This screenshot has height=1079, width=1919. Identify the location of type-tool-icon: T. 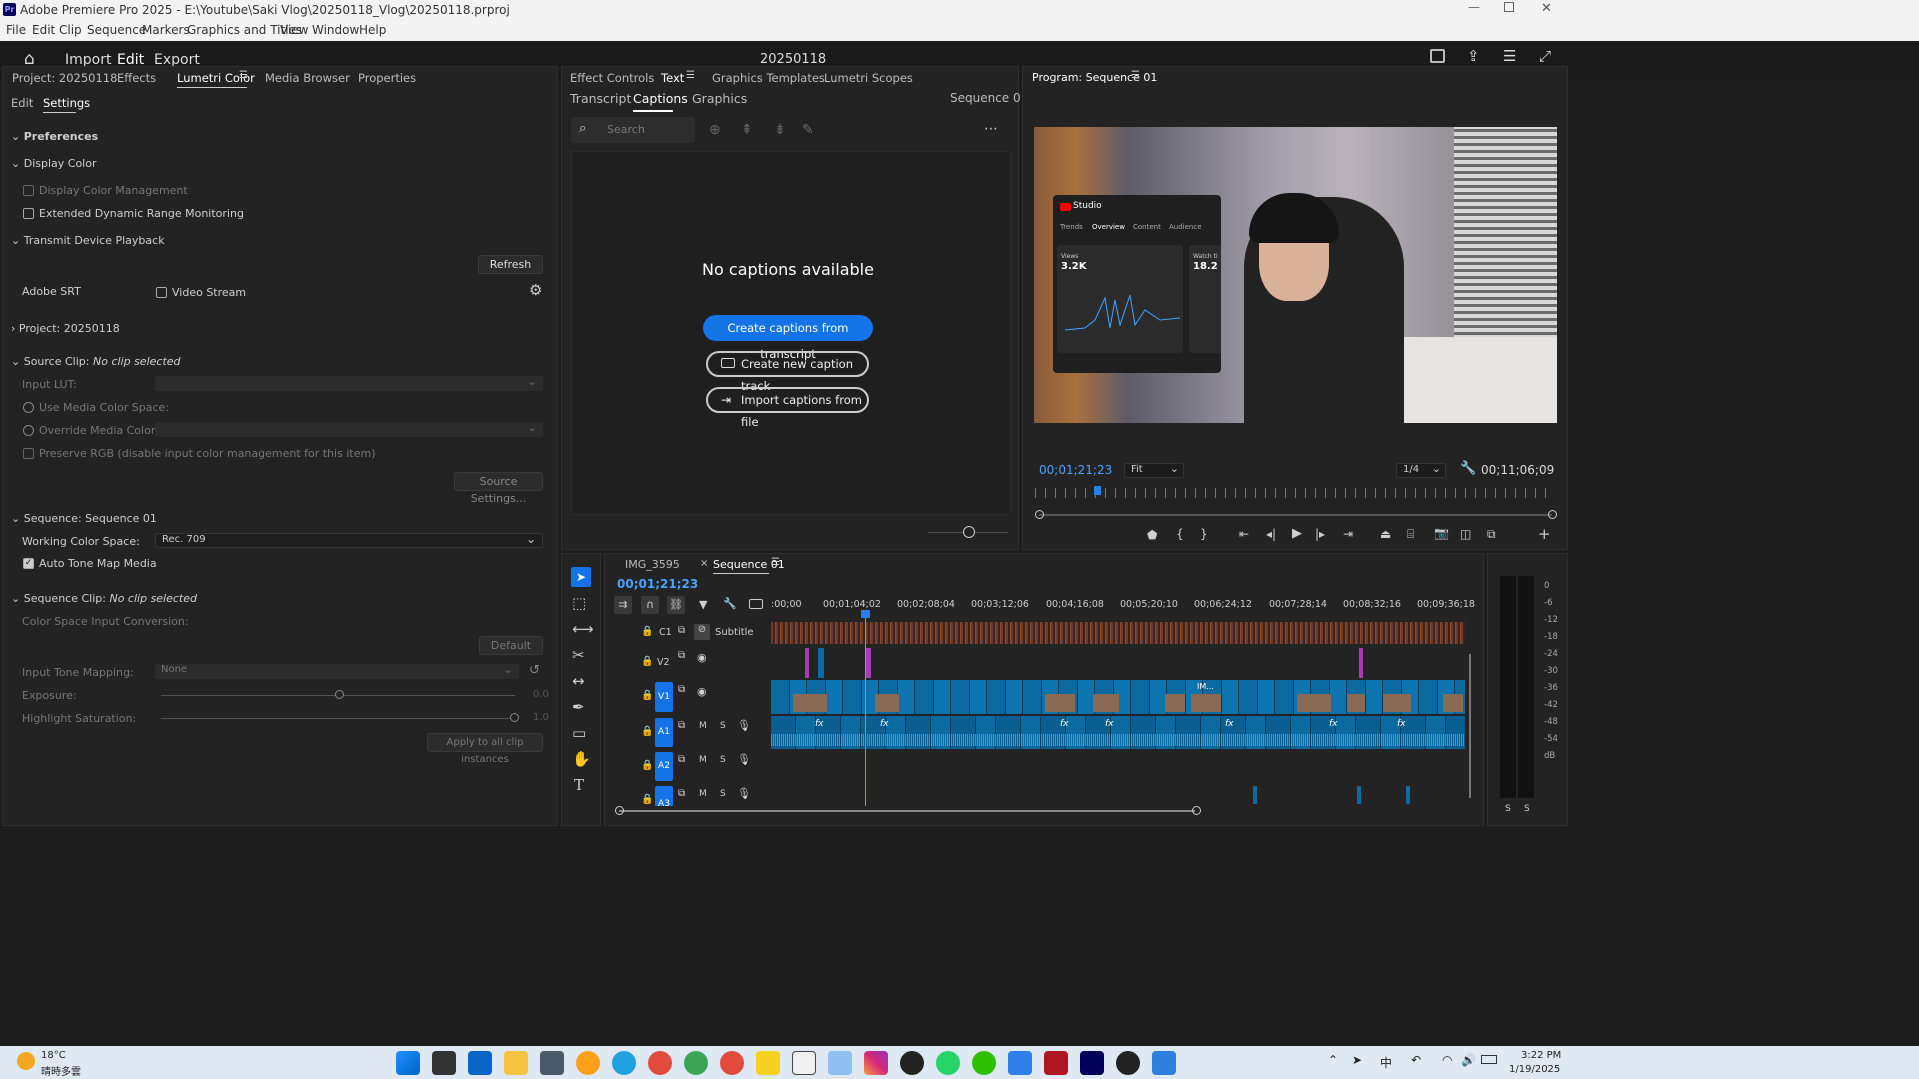
(579, 785).